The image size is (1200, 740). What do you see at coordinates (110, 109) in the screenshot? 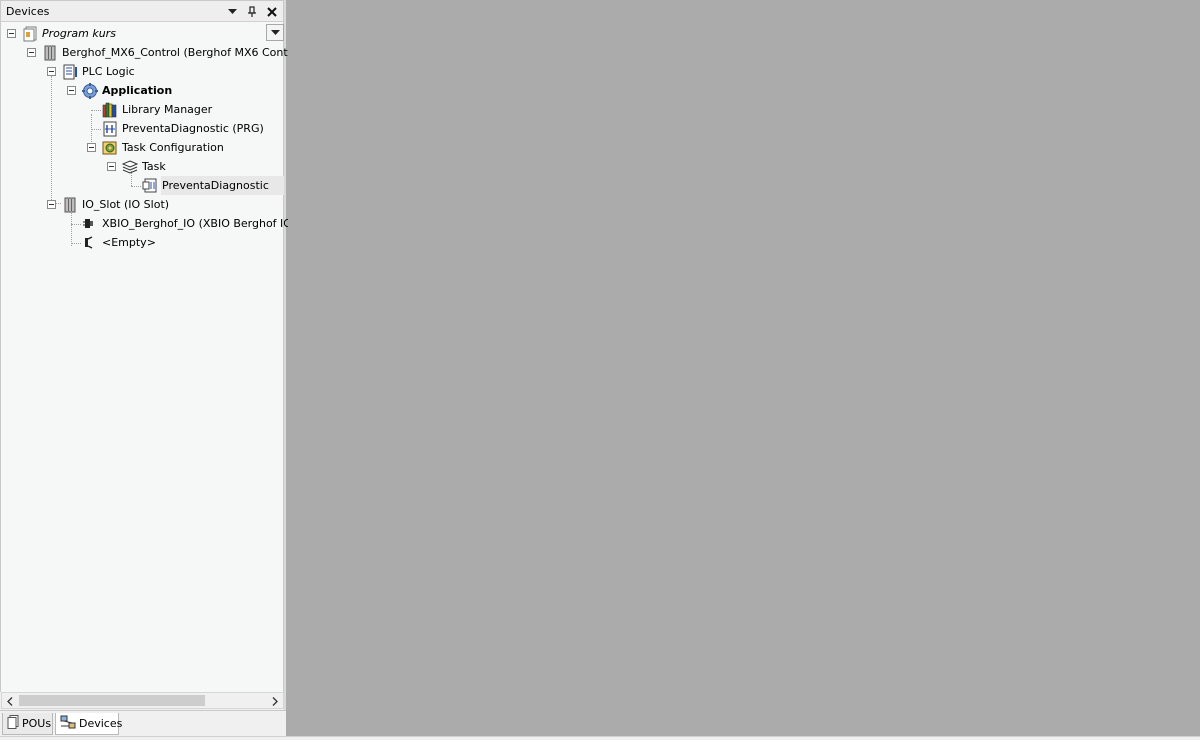
I see `library-books-icon` at bounding box center [110, 109].